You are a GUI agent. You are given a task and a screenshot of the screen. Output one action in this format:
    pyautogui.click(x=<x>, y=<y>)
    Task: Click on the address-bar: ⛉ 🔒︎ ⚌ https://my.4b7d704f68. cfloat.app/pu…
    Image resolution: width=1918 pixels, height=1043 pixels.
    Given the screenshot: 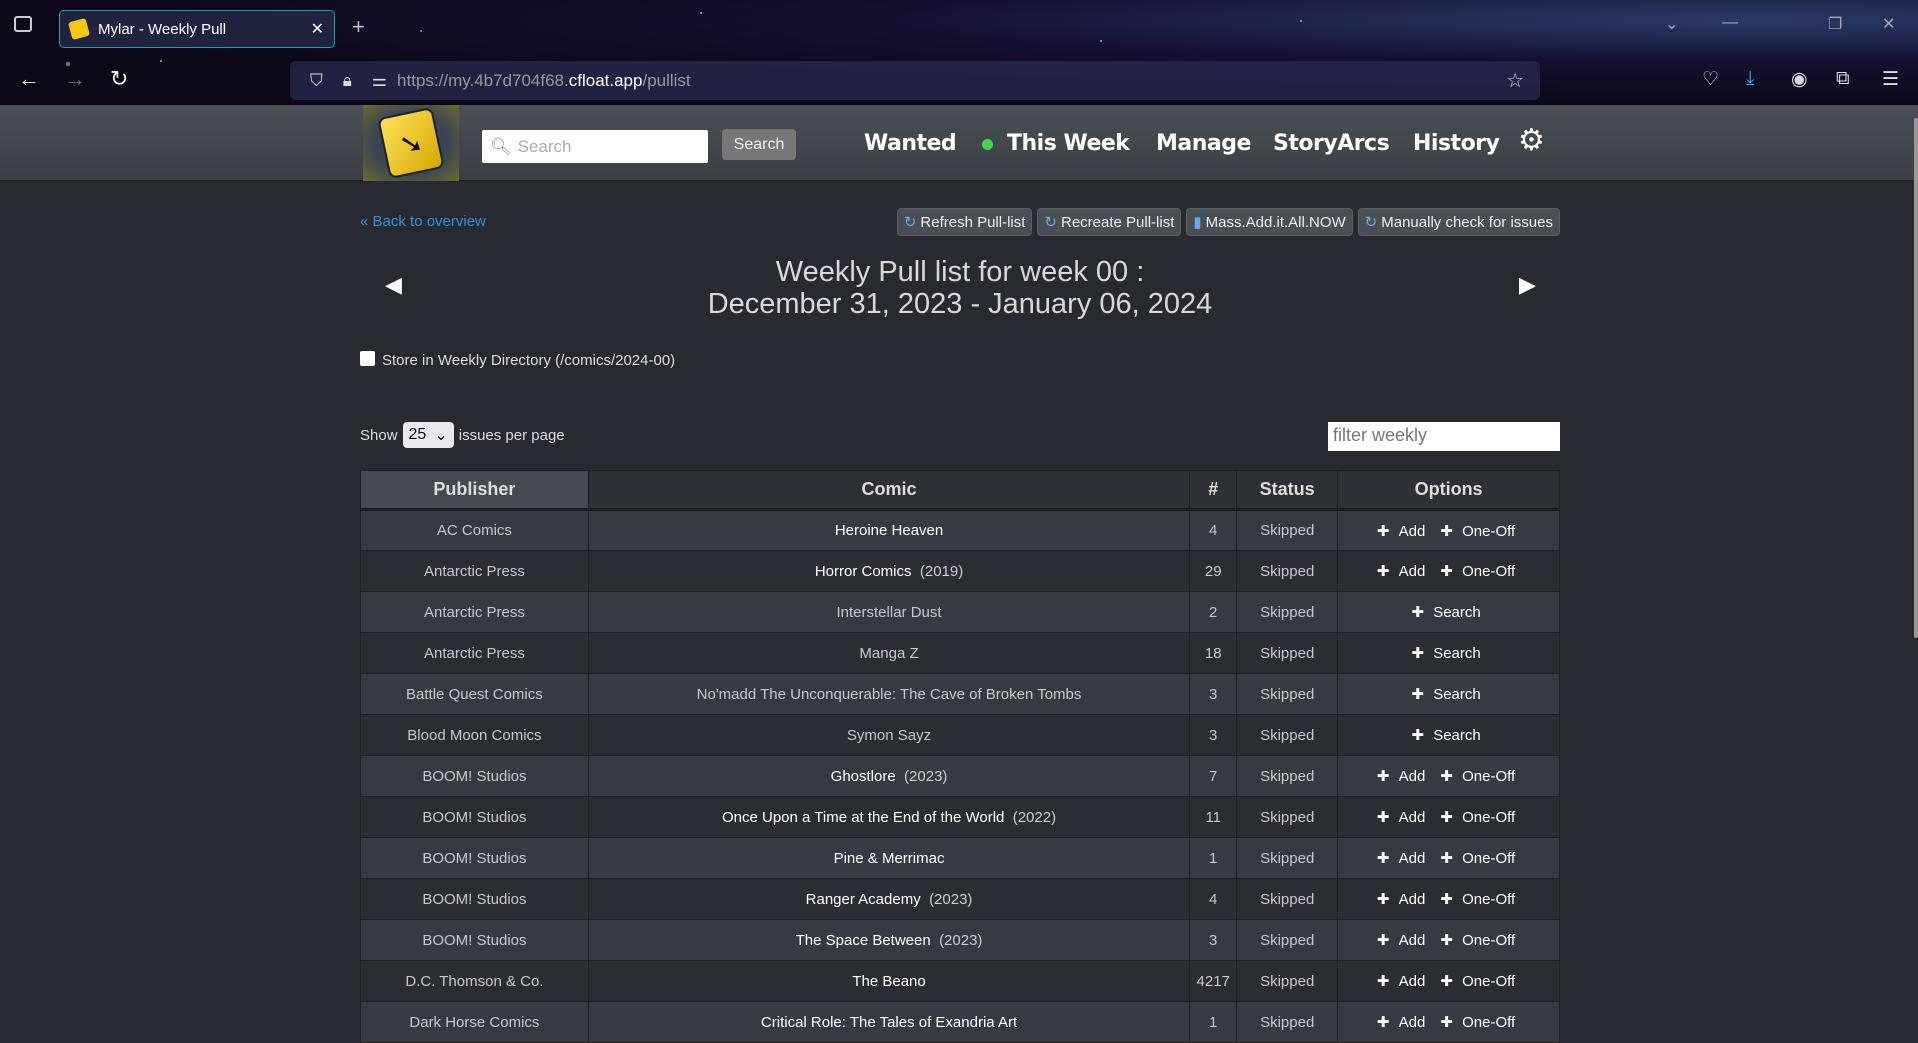 What is the action you would take?
    pyautogui.click(x=915, y=80)
    